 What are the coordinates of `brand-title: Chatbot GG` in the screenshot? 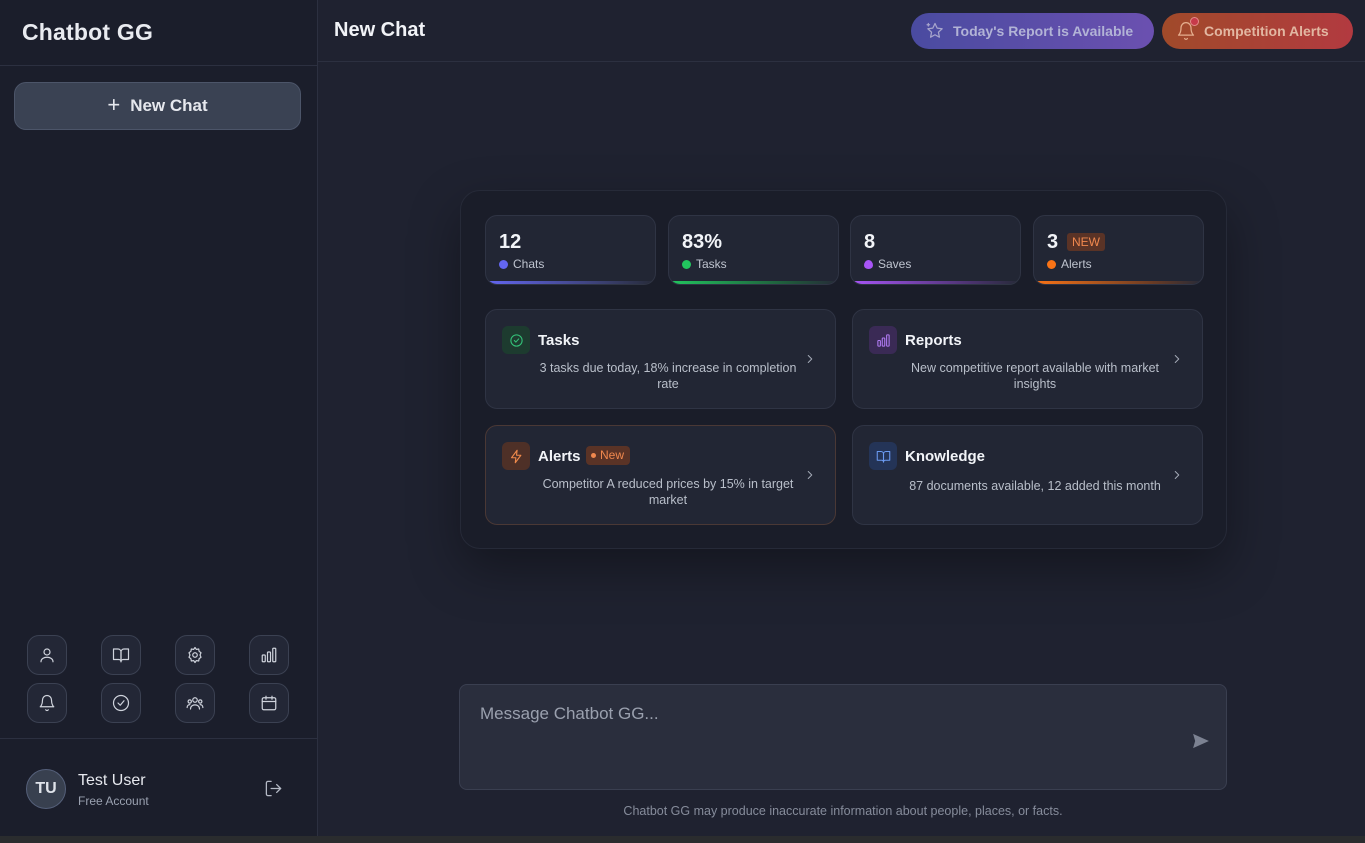 It's located at (88, 32).